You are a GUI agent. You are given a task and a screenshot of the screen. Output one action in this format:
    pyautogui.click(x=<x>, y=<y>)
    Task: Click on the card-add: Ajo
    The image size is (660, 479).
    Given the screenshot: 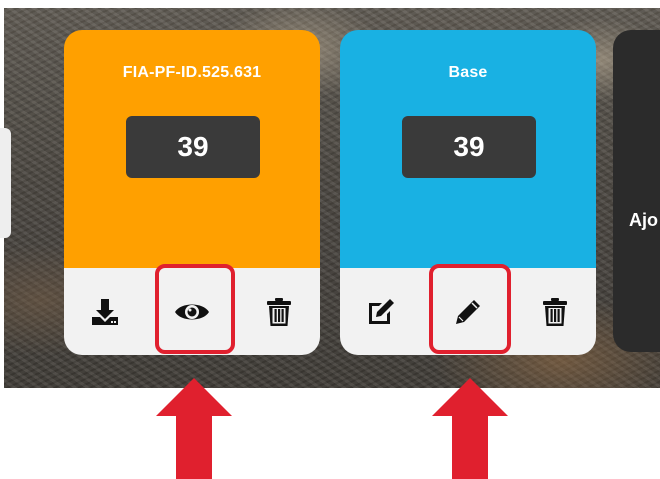 What is the action you would take?
    pyautogui.click(x=636, y=191)
    